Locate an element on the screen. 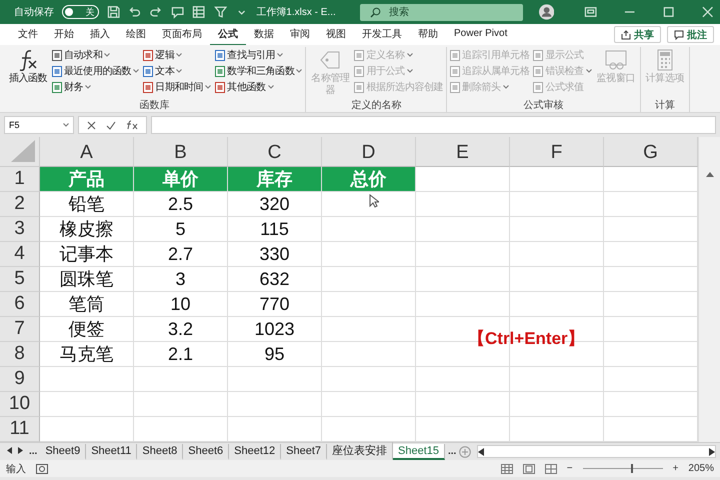 The width and height of the screenshot is (720, 480). column-header: B is located at coordinates (181, 152).